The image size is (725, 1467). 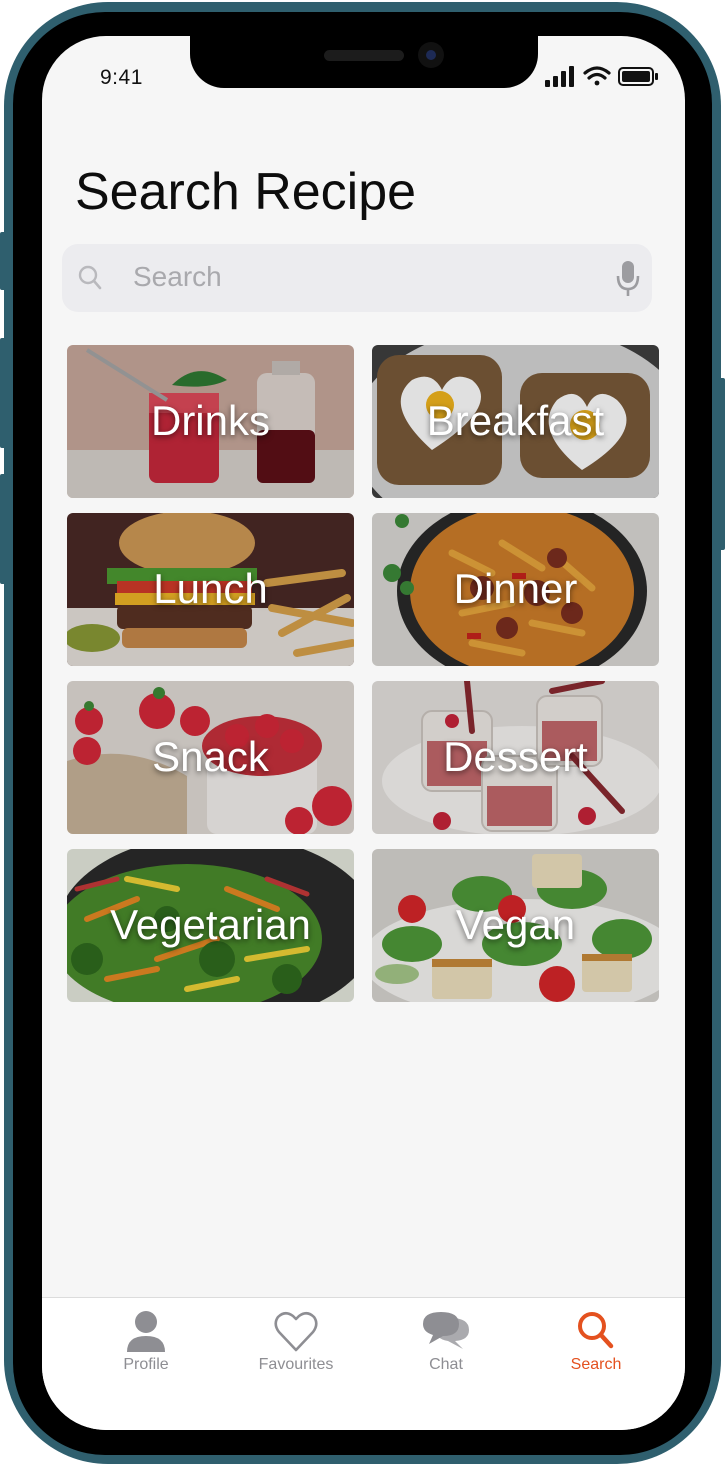 What do you see at coordinates (357, 278) in the screenshot?
I see `search-bar: Search` at bounding box center [357, 278].